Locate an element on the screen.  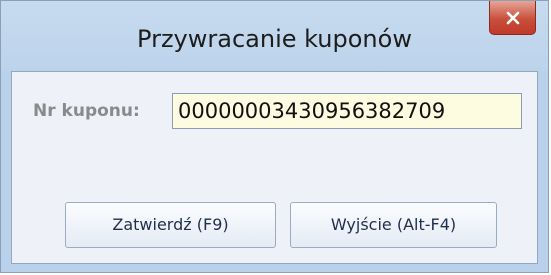
confirm-button: Zatwierdź (F9) is located at coordinates (170, 225).